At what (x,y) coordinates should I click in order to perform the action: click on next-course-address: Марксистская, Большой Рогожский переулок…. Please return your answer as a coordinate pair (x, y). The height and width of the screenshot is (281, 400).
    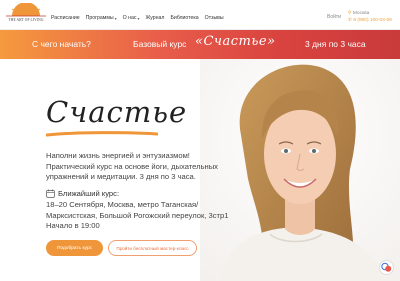
    Looking at the image, I should click on (137, 215).